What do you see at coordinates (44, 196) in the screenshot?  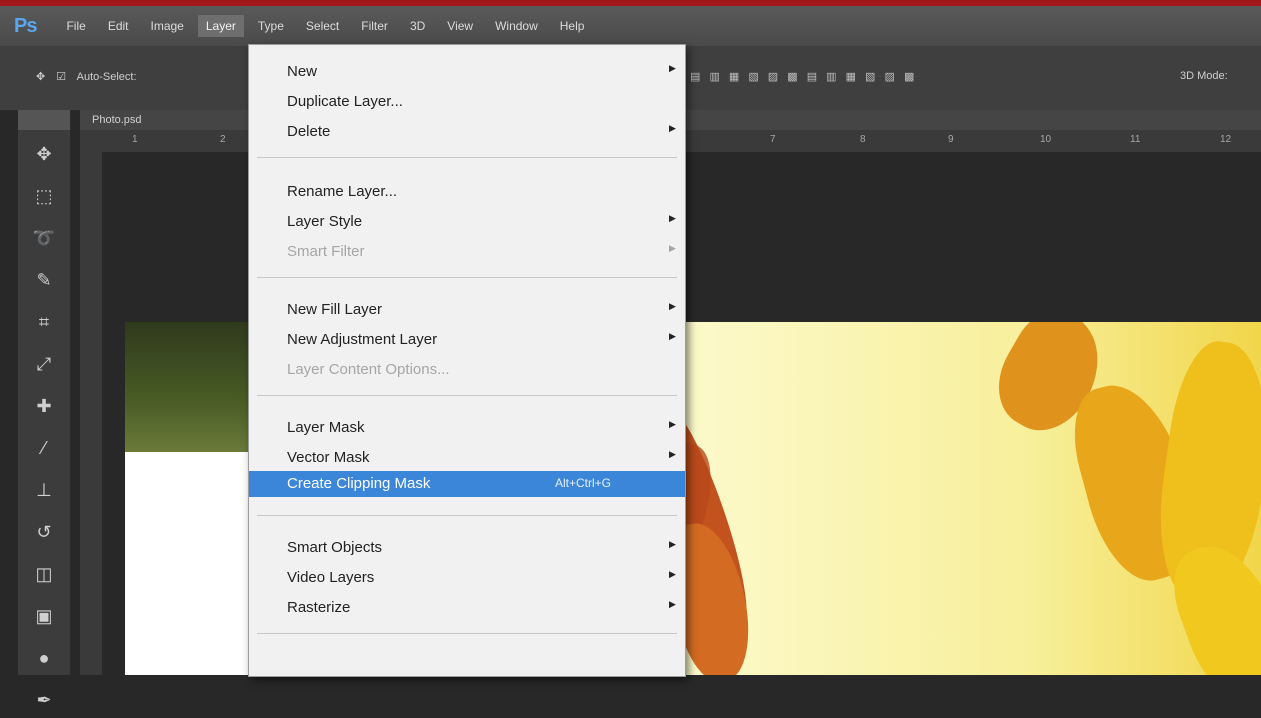 I see `marquee-tool-icon: ⬚` at bounding box center [44, 196].